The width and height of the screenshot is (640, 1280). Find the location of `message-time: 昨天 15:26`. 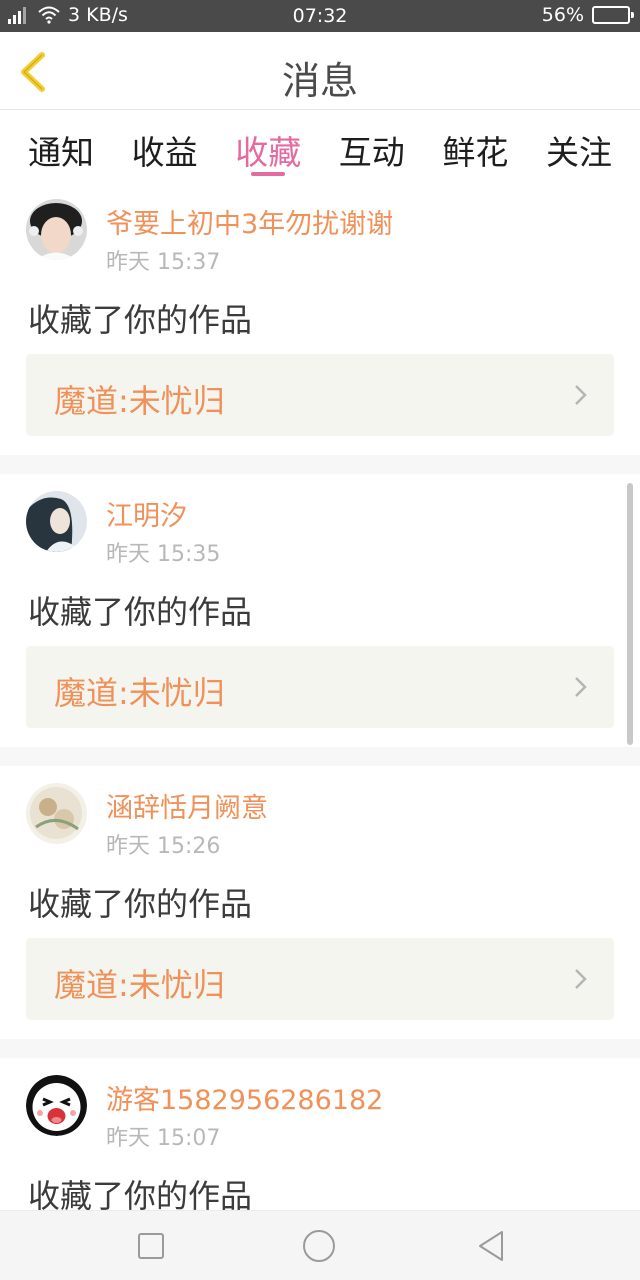

message-time: 昨天 15:26 is located at coordinates (163, 846).